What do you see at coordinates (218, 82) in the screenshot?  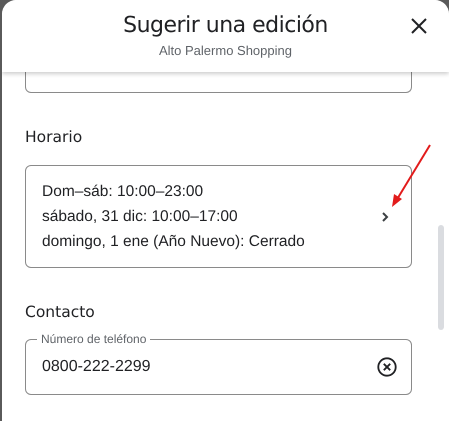 I see `text-field` at bounding box center [218, 82].